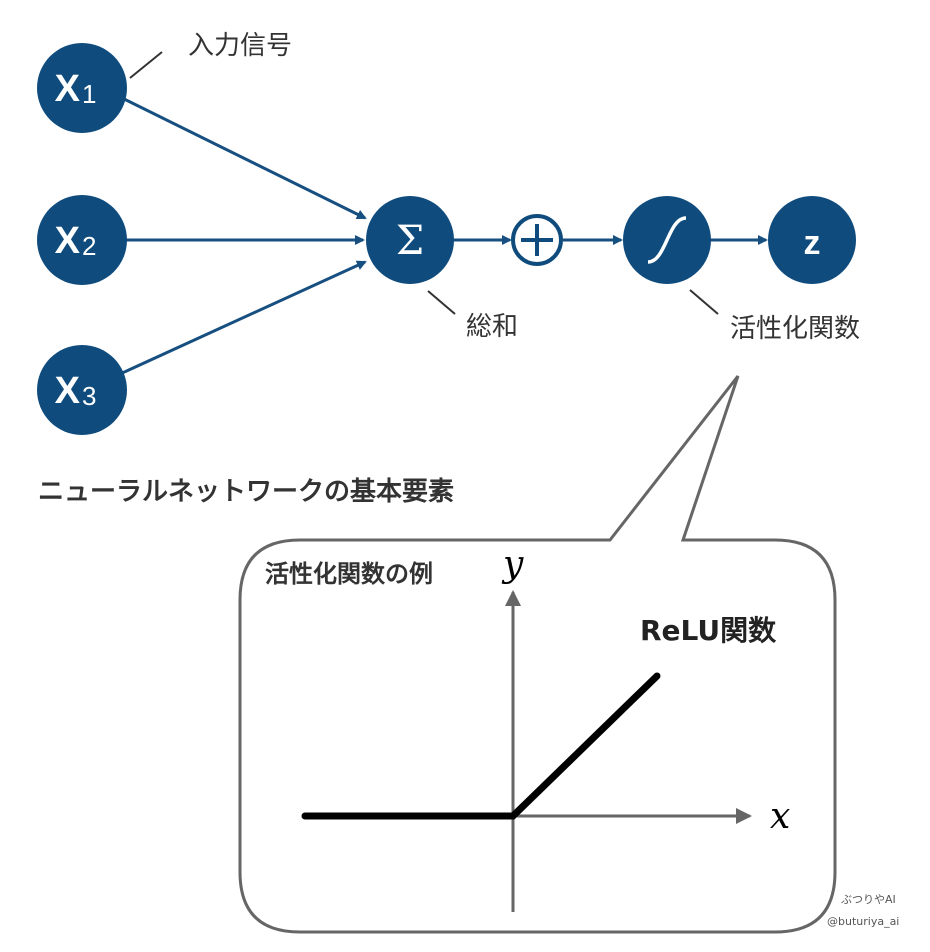  I want to click on watermark-name: ぶつりやAI, so click(868, 899).